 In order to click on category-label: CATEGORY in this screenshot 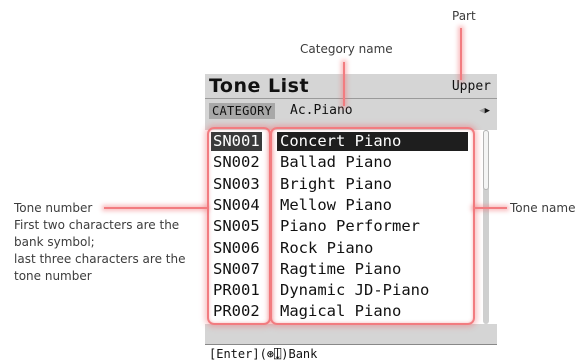, I will do `click(242, 111)`.